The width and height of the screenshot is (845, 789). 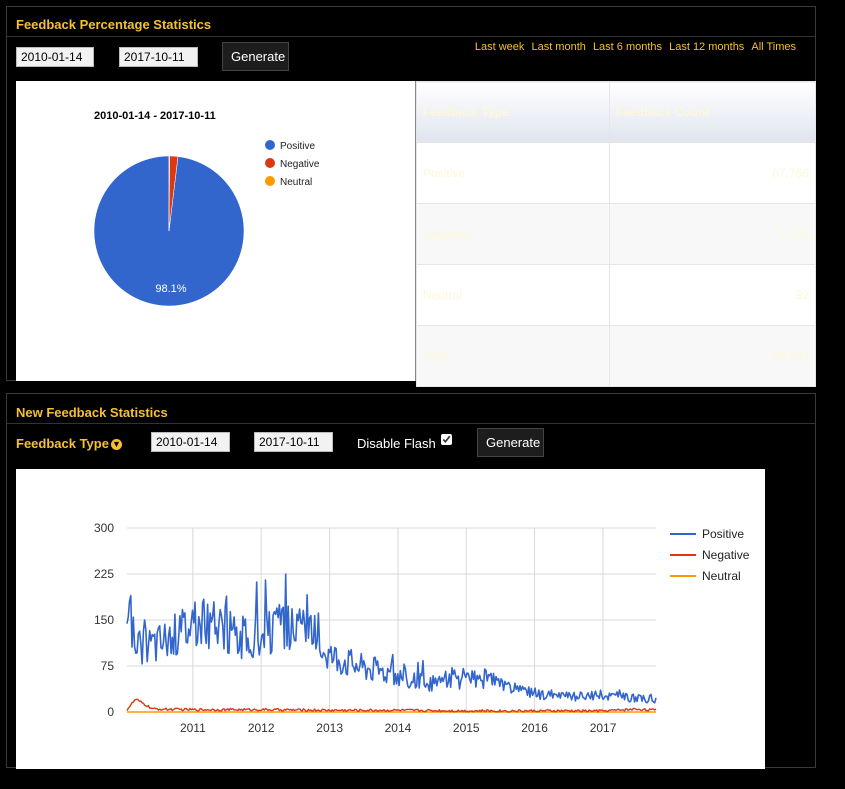 I want to click on percentage-start-date-input, so click(x=55, y=57).